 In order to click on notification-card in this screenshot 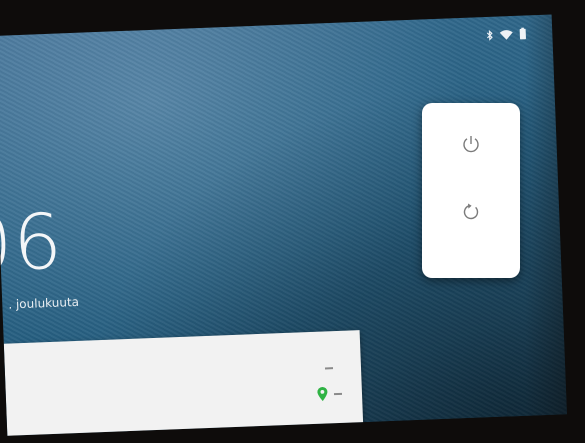, I will do `click(183, 383)`.